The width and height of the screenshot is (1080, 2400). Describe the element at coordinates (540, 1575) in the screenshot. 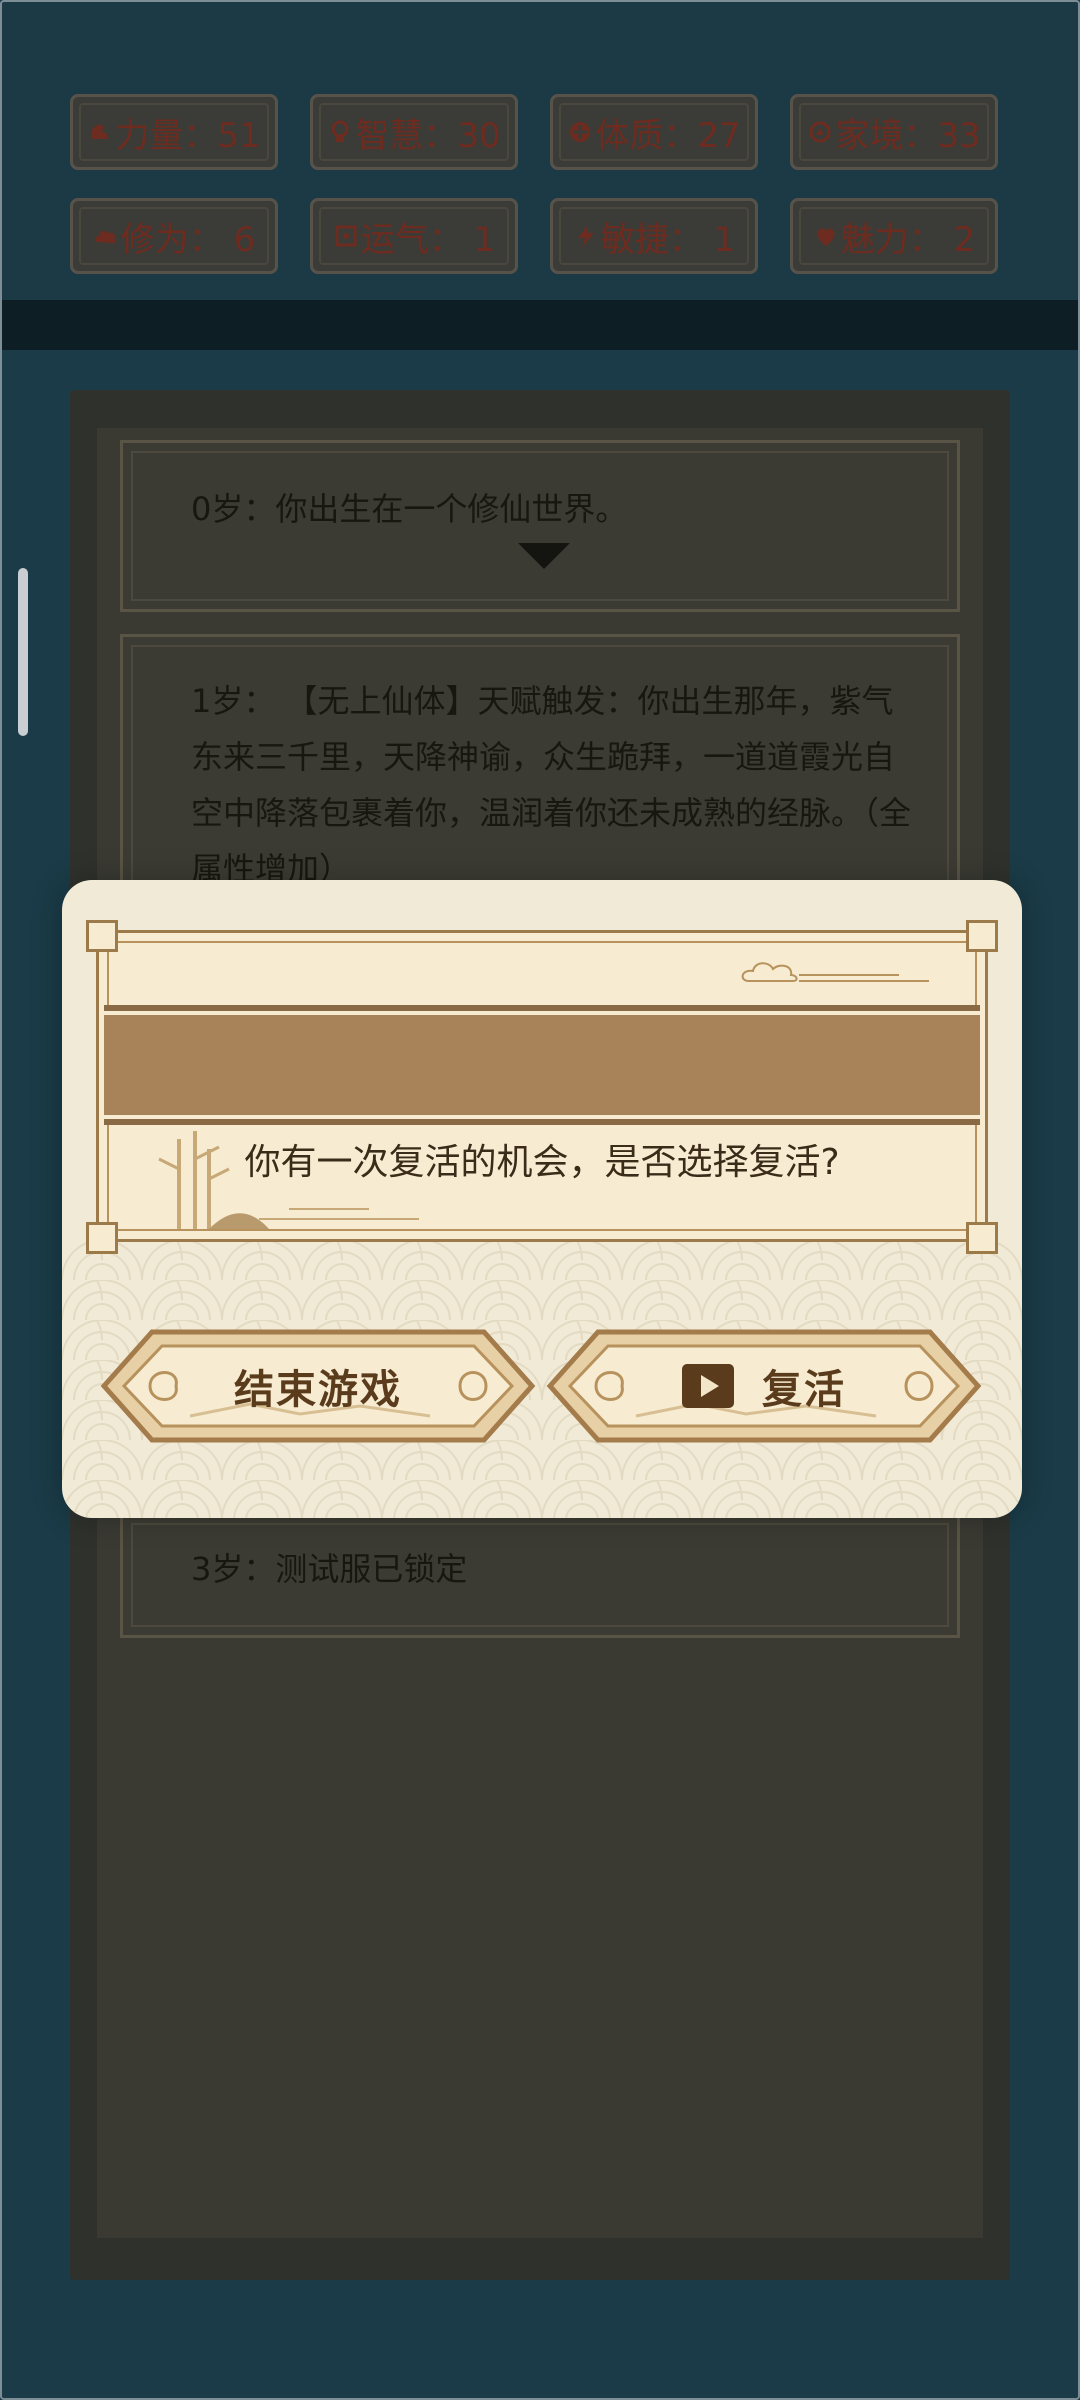

I see `log-entry: 3岁：测试服已锁定` at that location.